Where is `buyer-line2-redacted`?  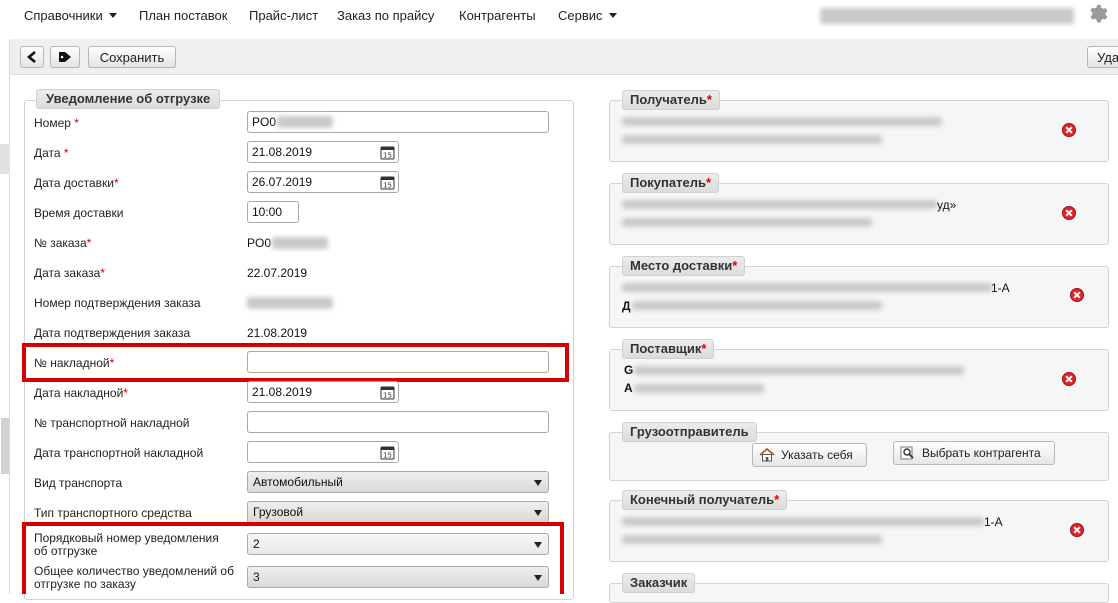
buyer-line2-redacted is located at coordinates (747, 222).